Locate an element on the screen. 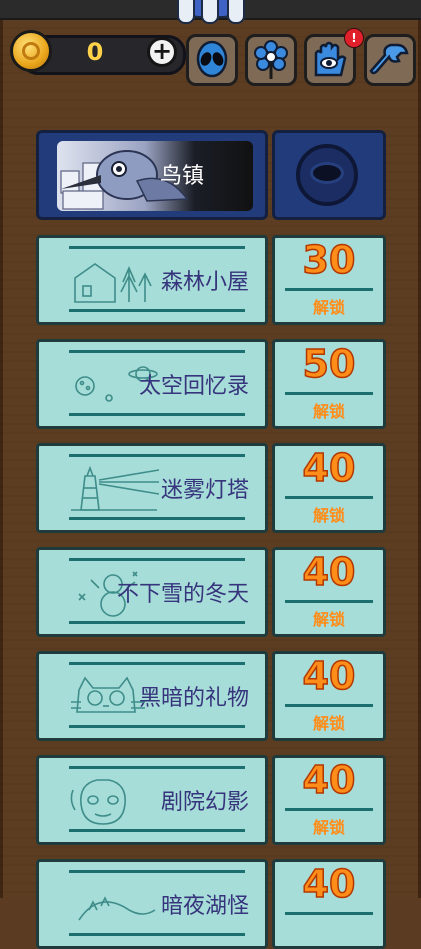 The image size is (421, 949). flower-button is located at coordinates (271, 60).